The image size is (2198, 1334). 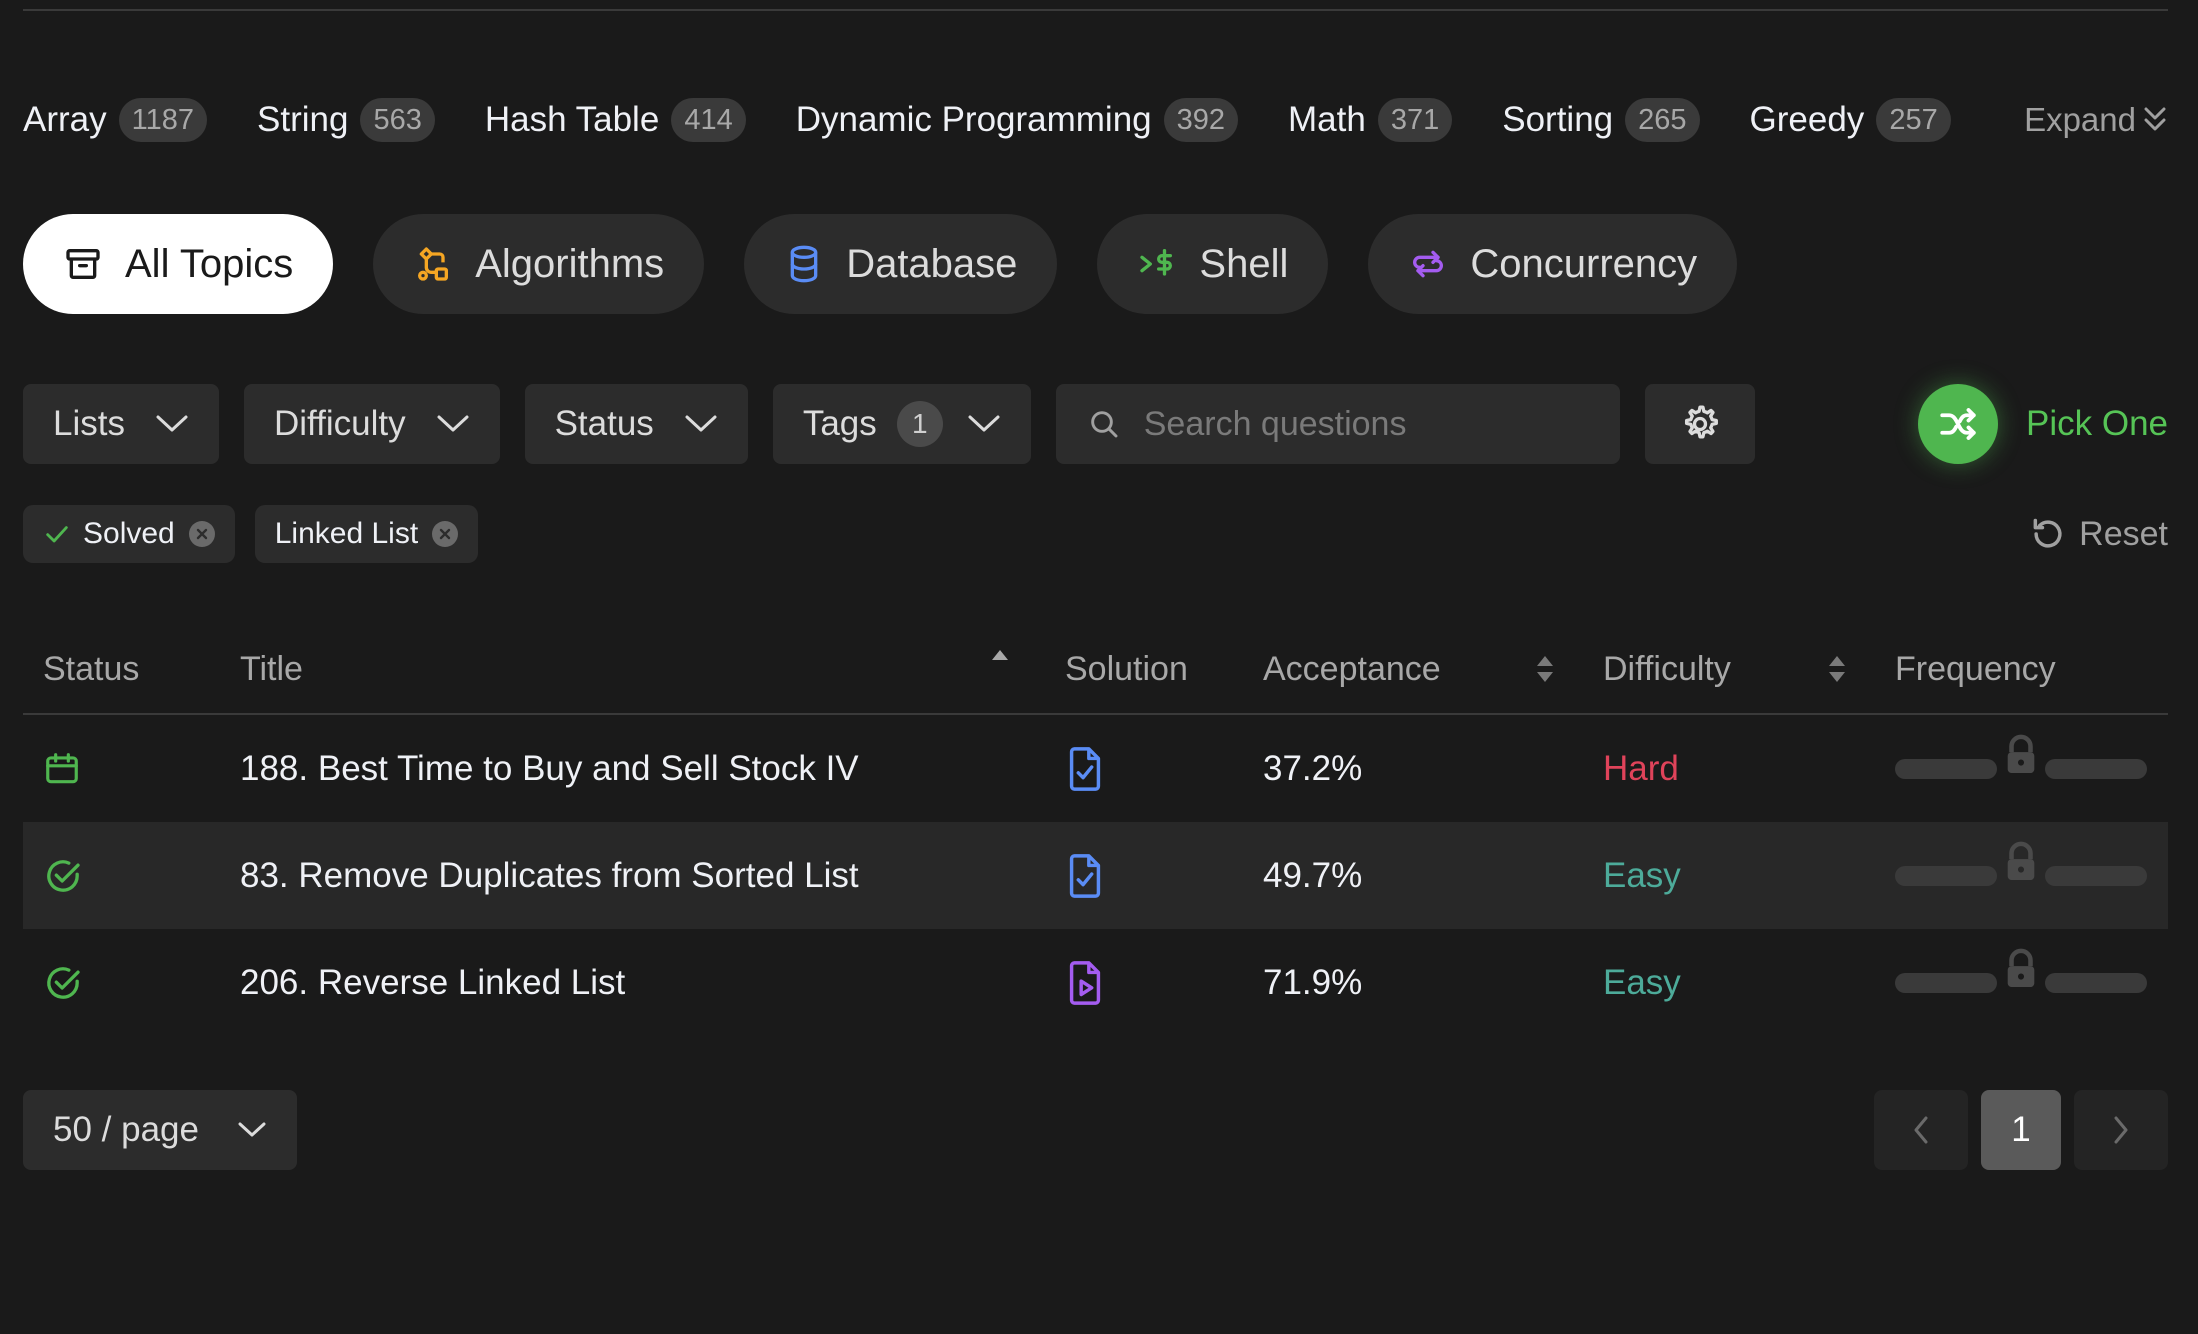 I want to click on problem-title-link: 188. Best Time to Buy and Sell Stock IV, so click(x=549, y=768).